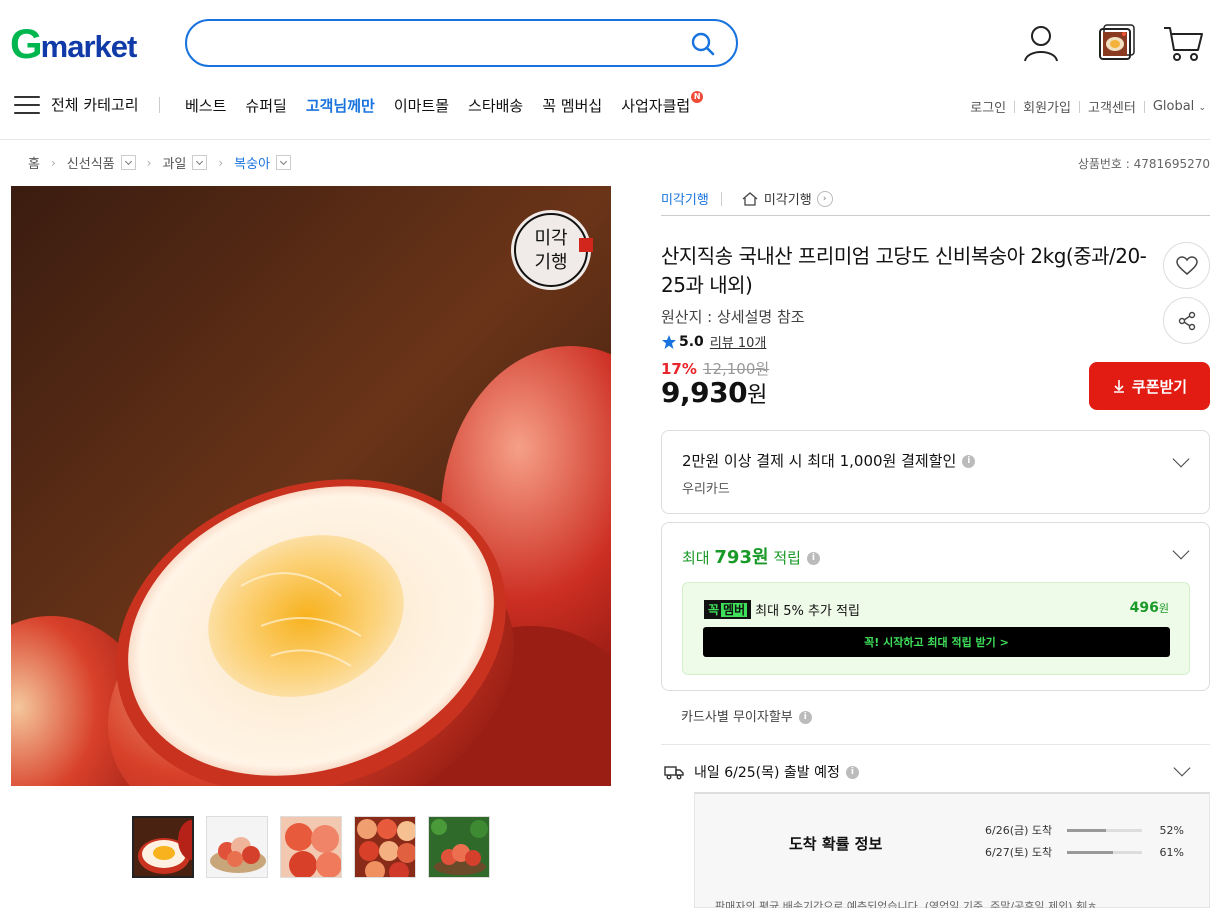 The height and width of the screenshot is (908, 1210). I want to click on search-input, so click(461, 43).